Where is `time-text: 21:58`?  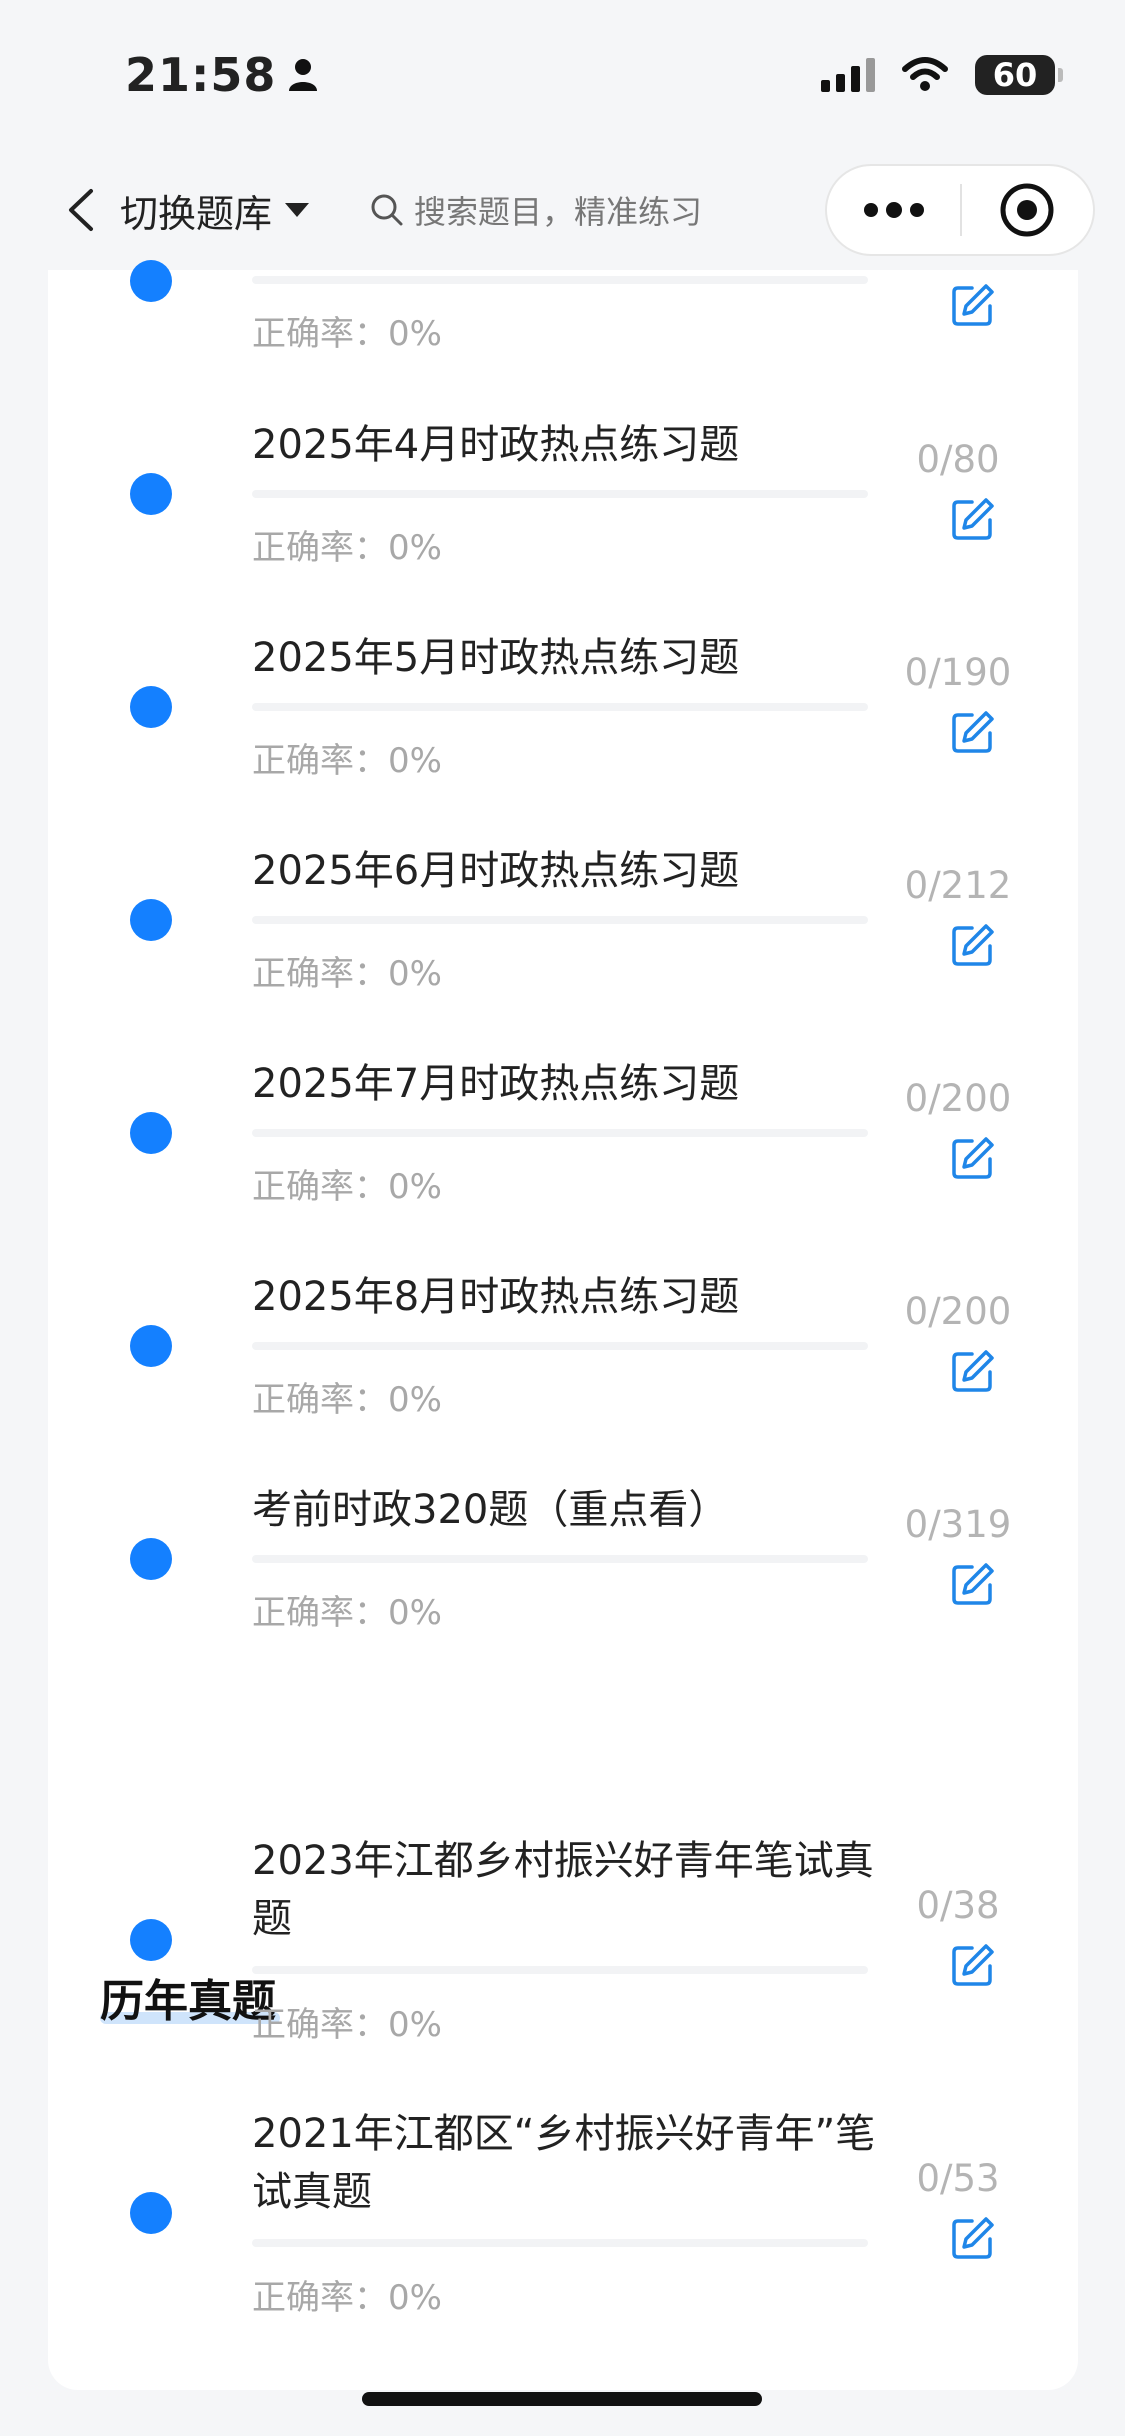
time-text: 21:58 is located at coordinates (201, 75).